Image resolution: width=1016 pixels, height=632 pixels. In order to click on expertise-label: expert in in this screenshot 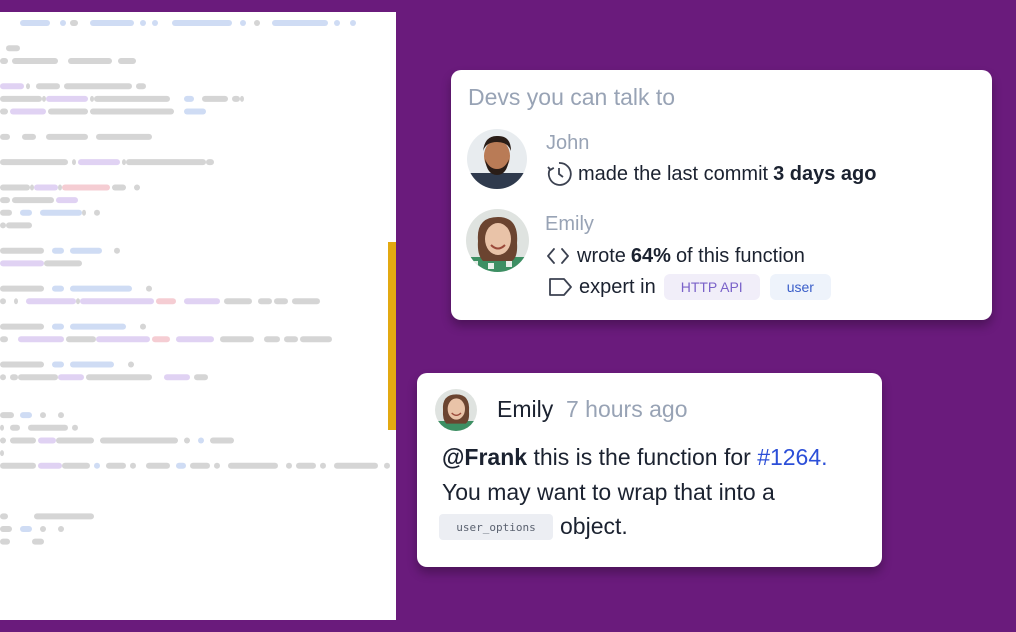, I will do `click(617, 286)`.